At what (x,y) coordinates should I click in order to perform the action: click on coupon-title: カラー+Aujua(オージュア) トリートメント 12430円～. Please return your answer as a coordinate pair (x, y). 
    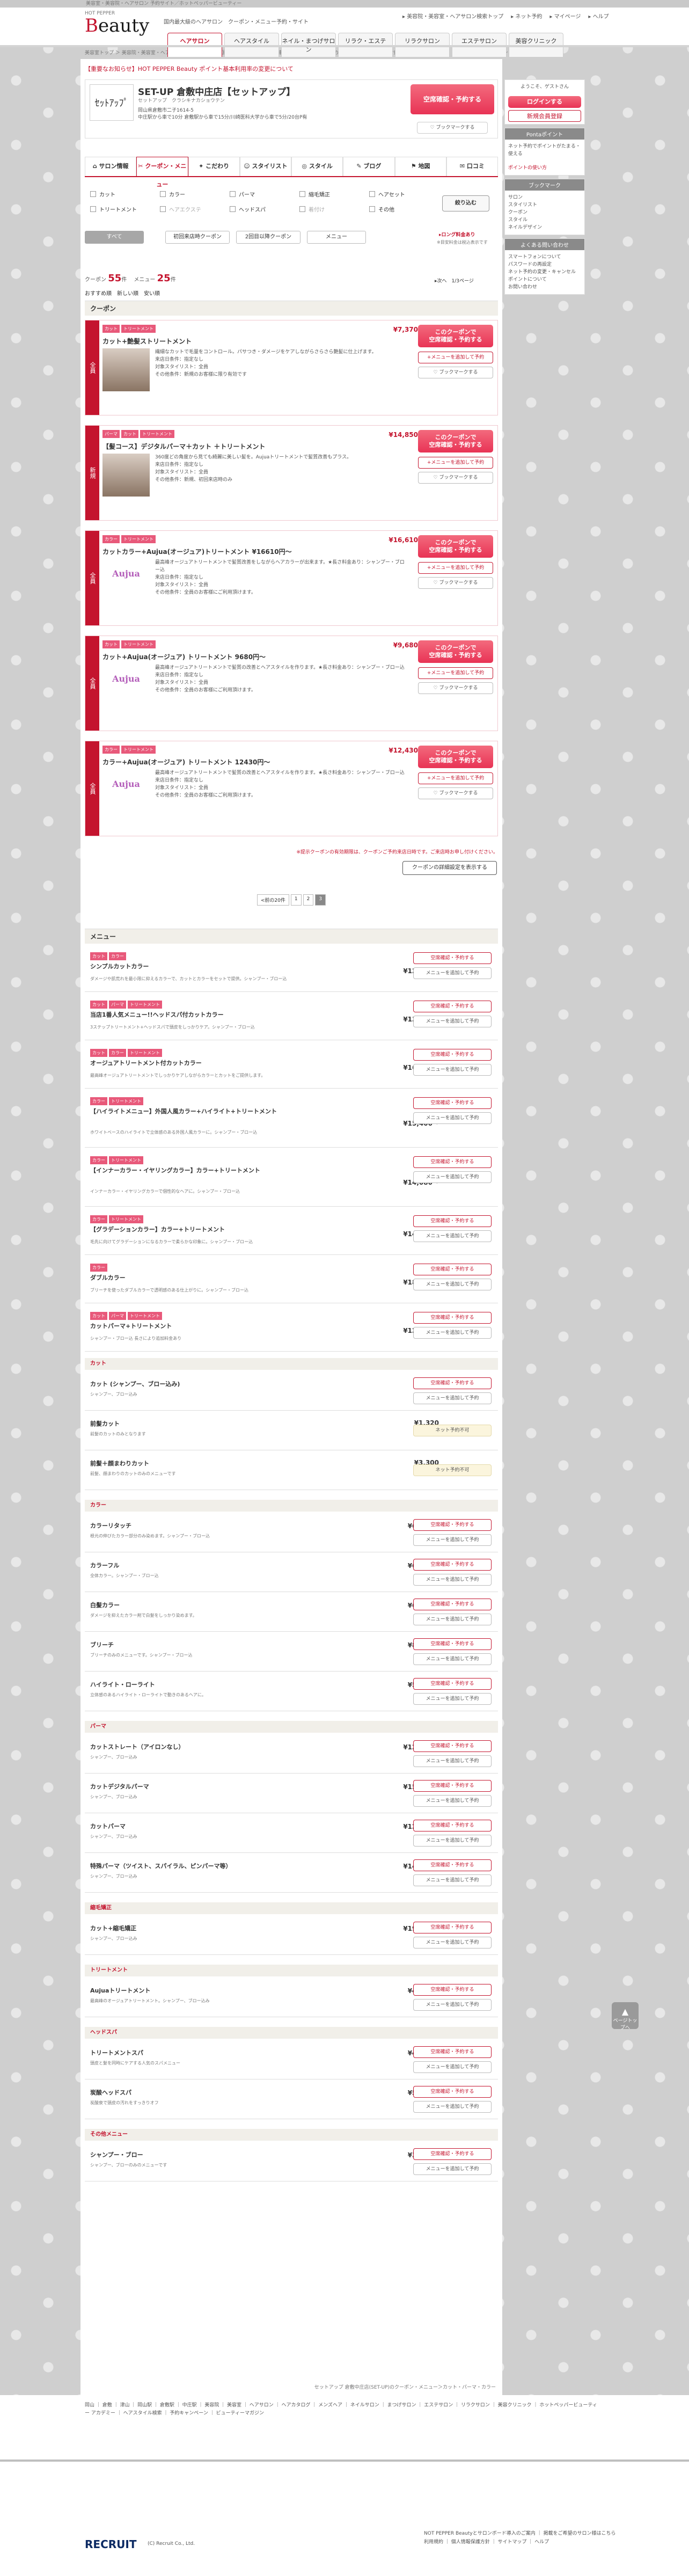
    Looking at the image, I should click on (255, 762).